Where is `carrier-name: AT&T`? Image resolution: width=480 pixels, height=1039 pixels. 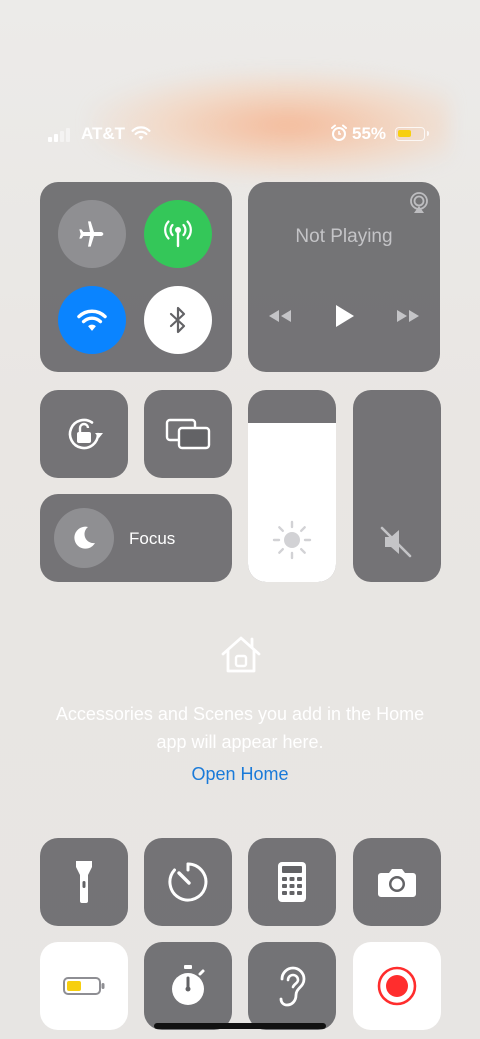 carrier-name: AT&T is located at coordinates (103, 133).